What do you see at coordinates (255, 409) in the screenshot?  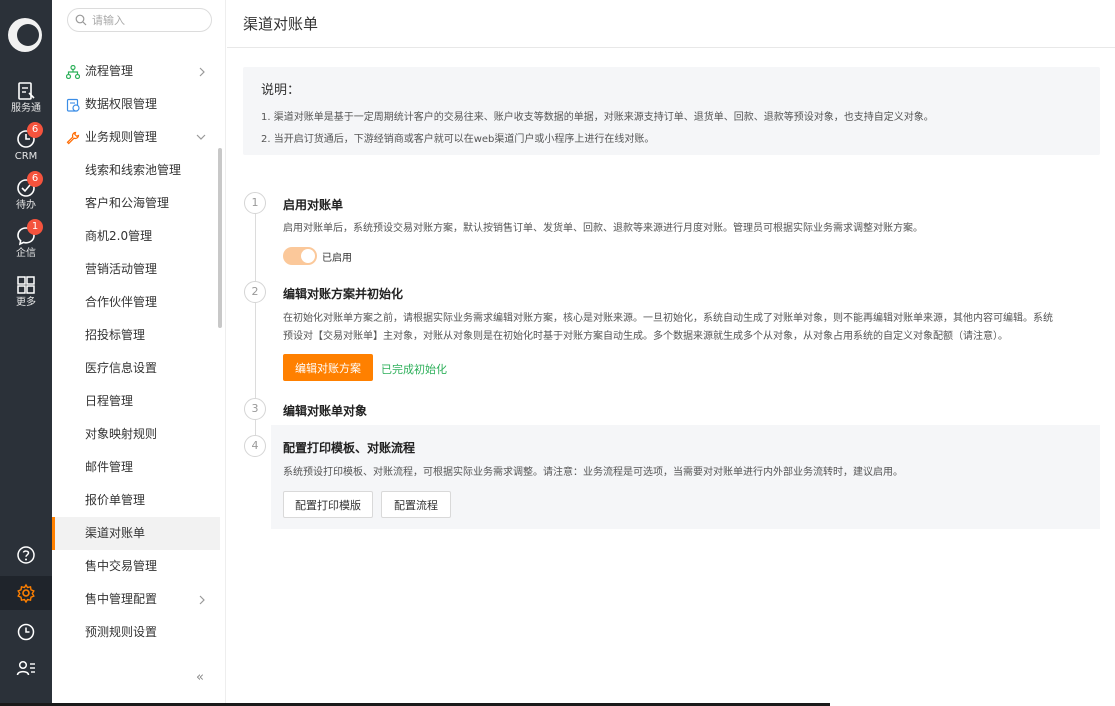 I see `step-number-3: 3` at bounding box center [255, 409].